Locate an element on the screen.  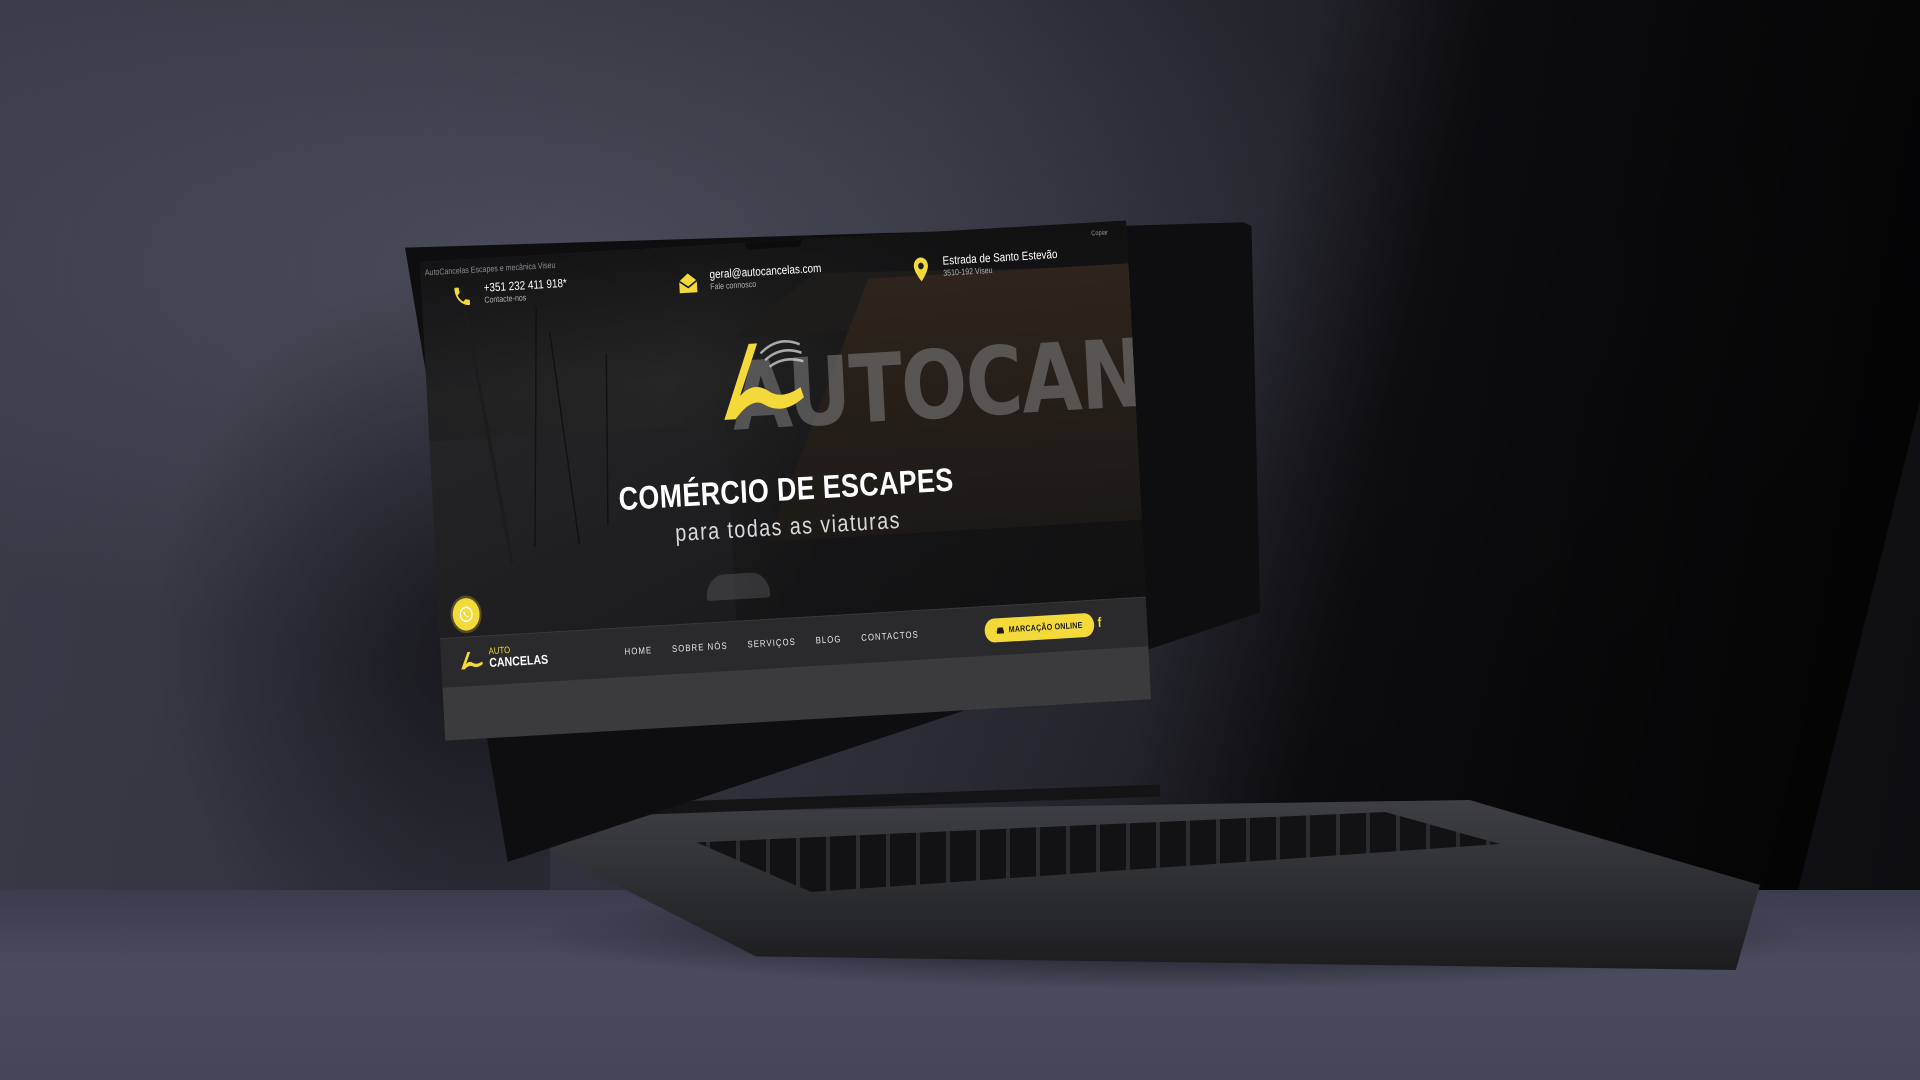
online-booking-label: MARCAÇÃO ONLINE is located at coordinates (1045, 627).